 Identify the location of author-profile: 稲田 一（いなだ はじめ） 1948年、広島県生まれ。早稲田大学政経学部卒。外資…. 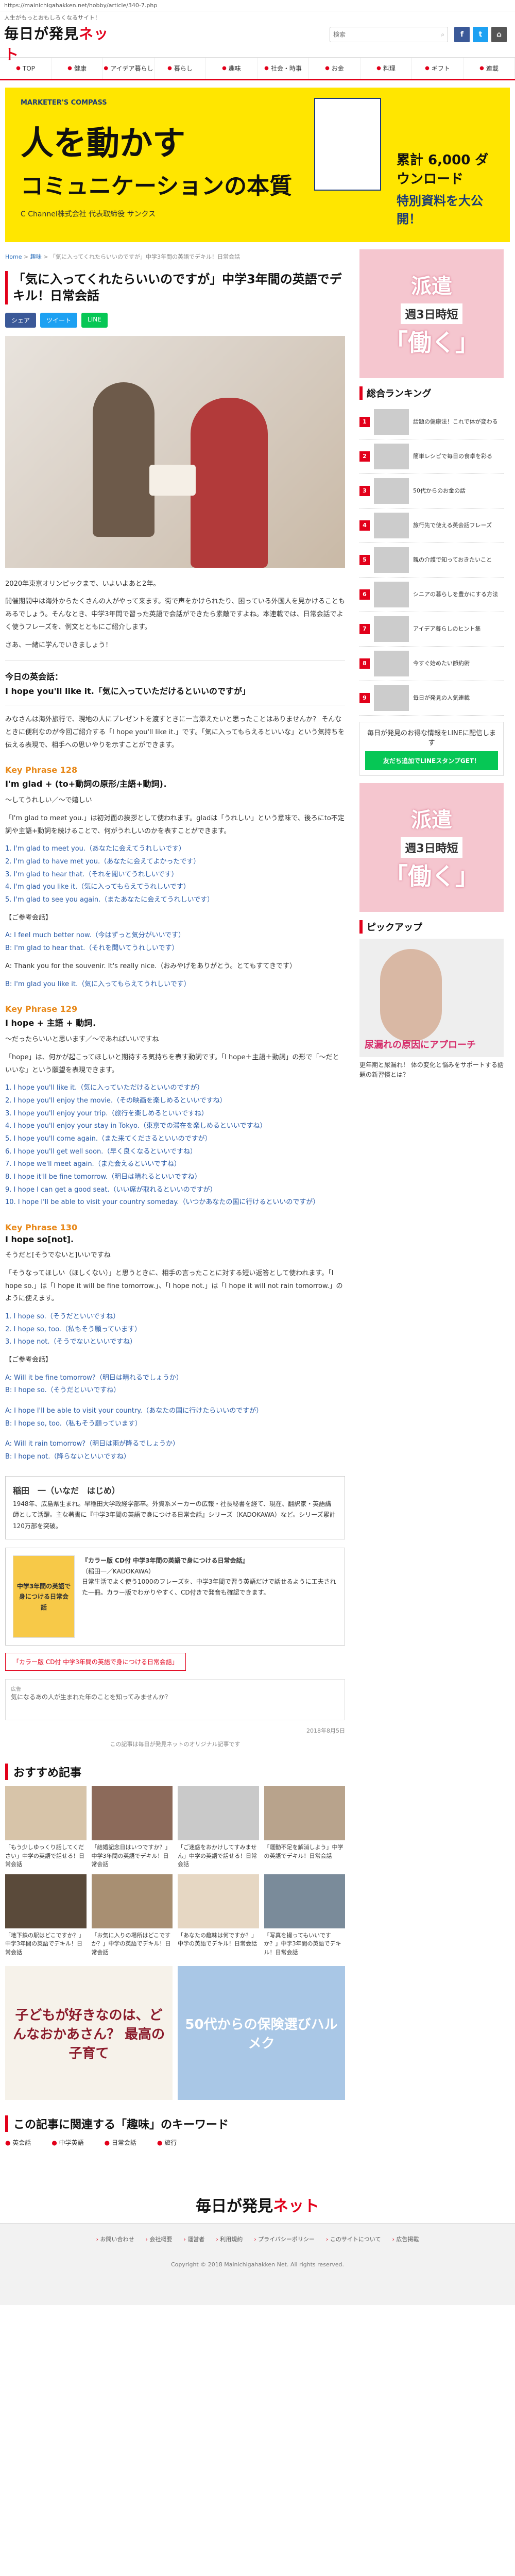
(175, 1508).